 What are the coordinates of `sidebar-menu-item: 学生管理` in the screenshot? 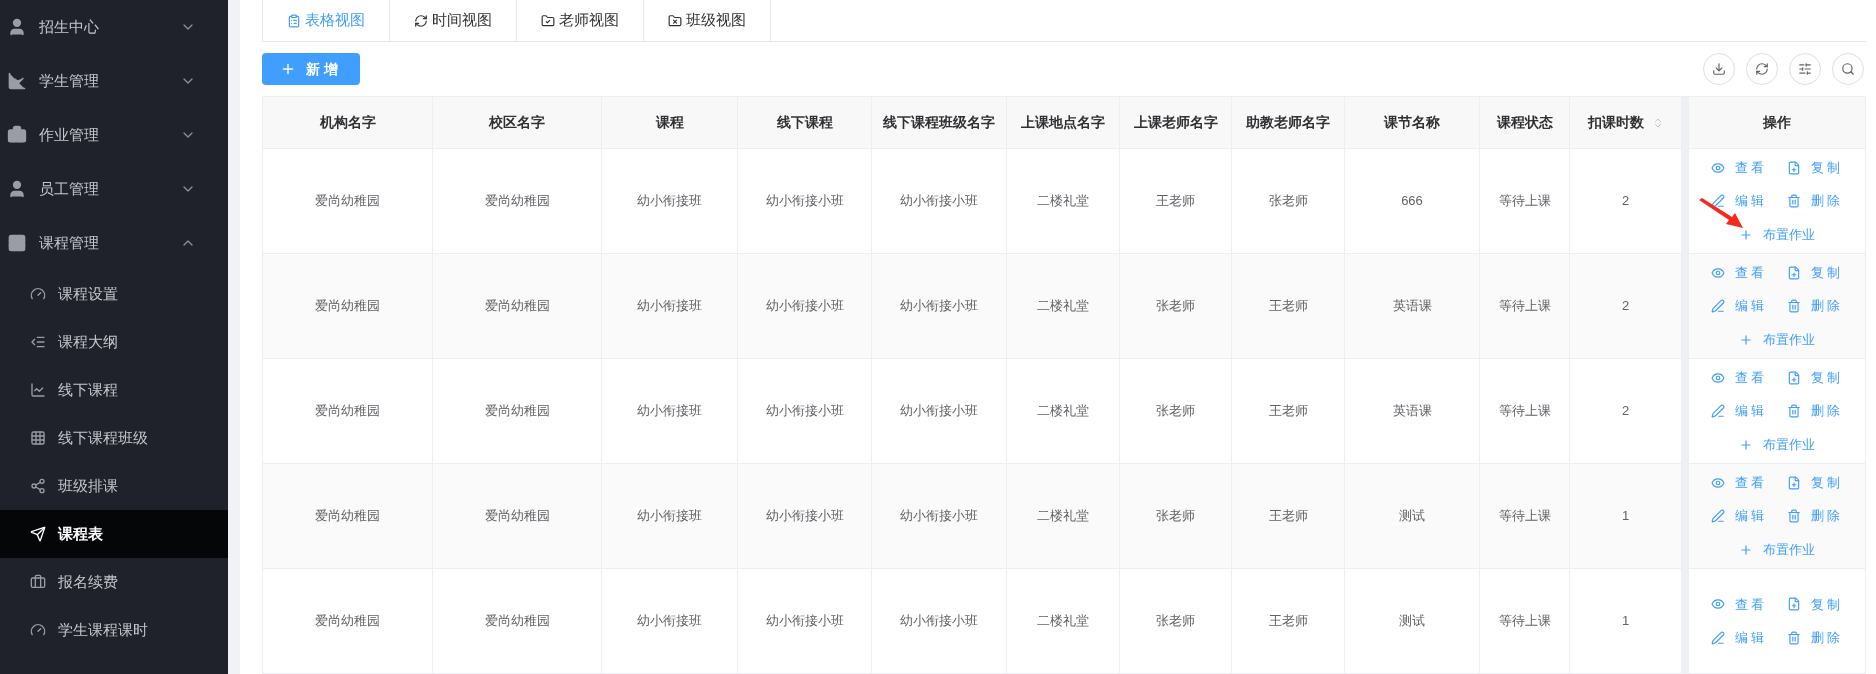 It's located at (114, 81).